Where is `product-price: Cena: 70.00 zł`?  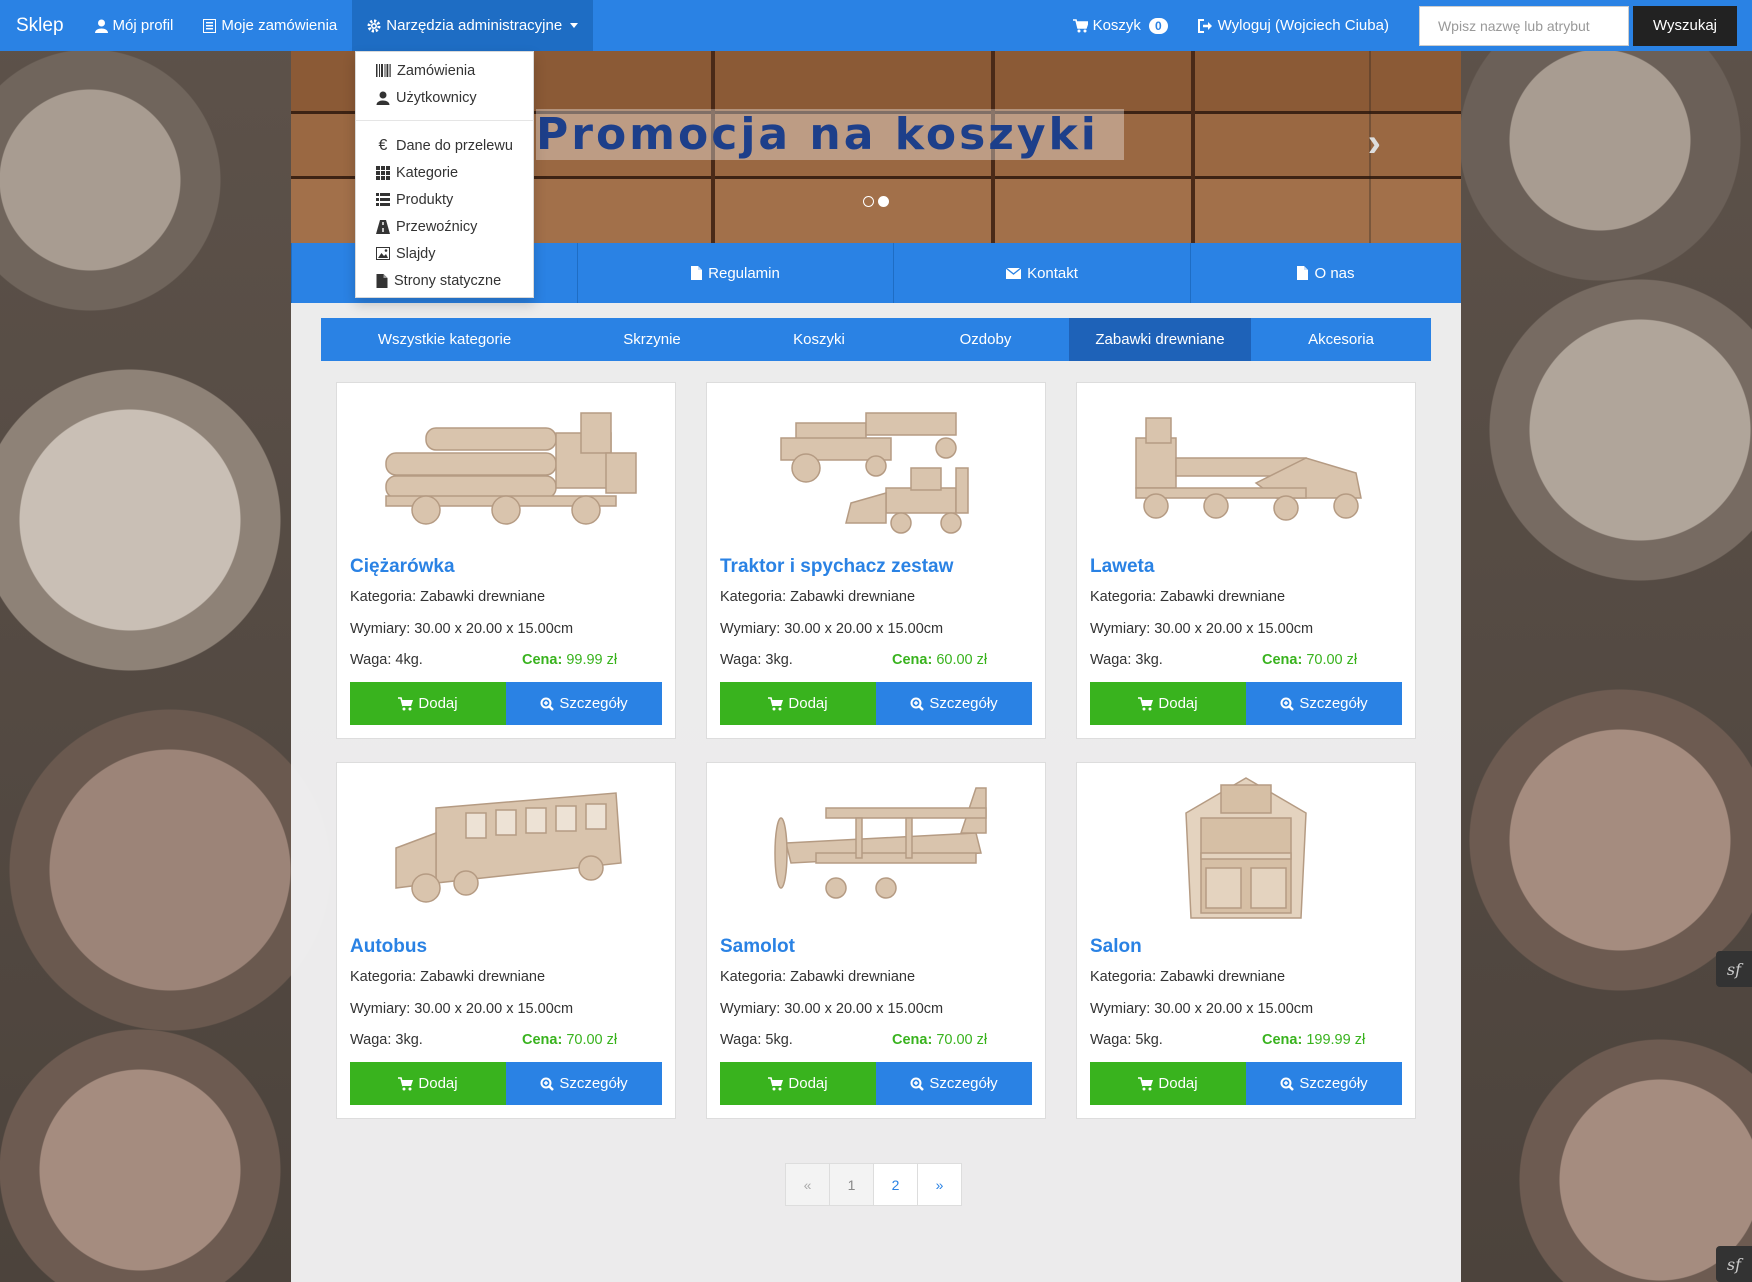 product-price: Cena: 70.00 zł is located at coordinates (1309, 660).